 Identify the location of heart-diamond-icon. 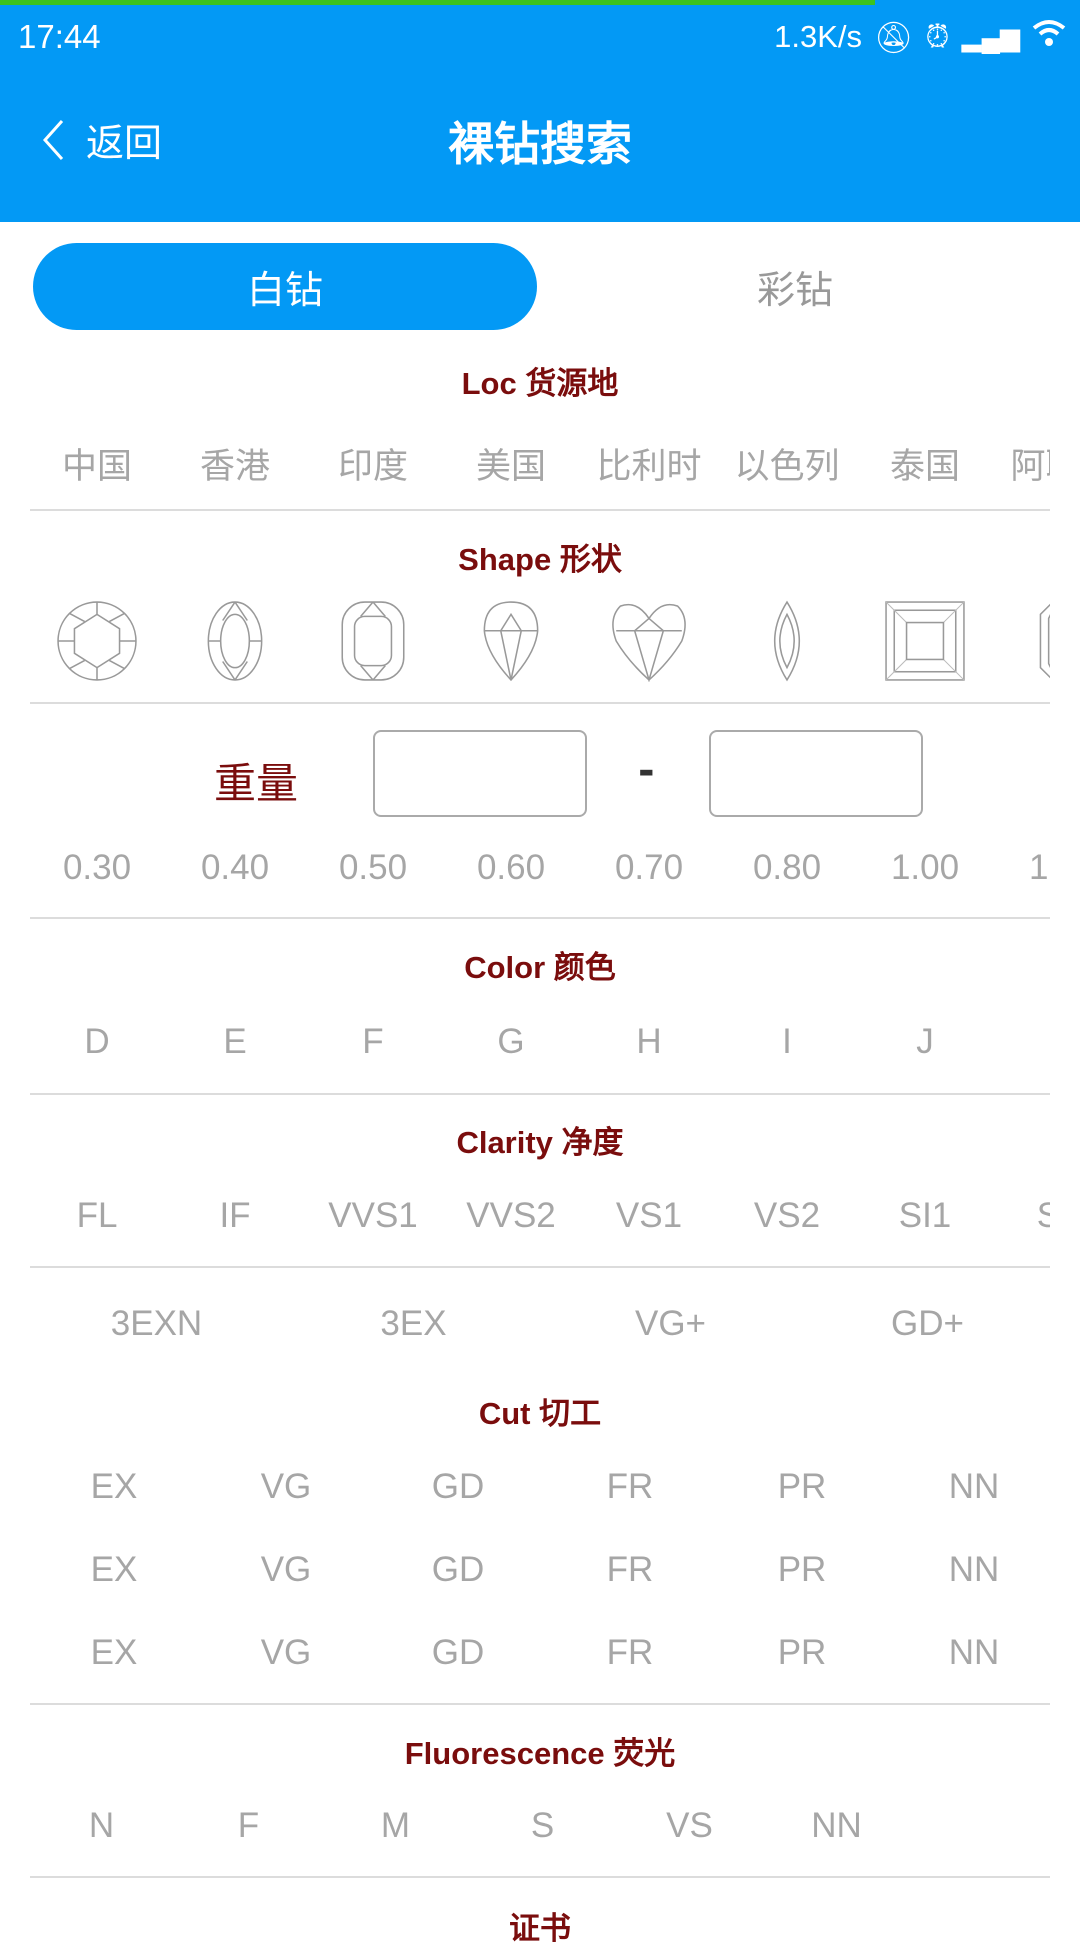
(649, 643).